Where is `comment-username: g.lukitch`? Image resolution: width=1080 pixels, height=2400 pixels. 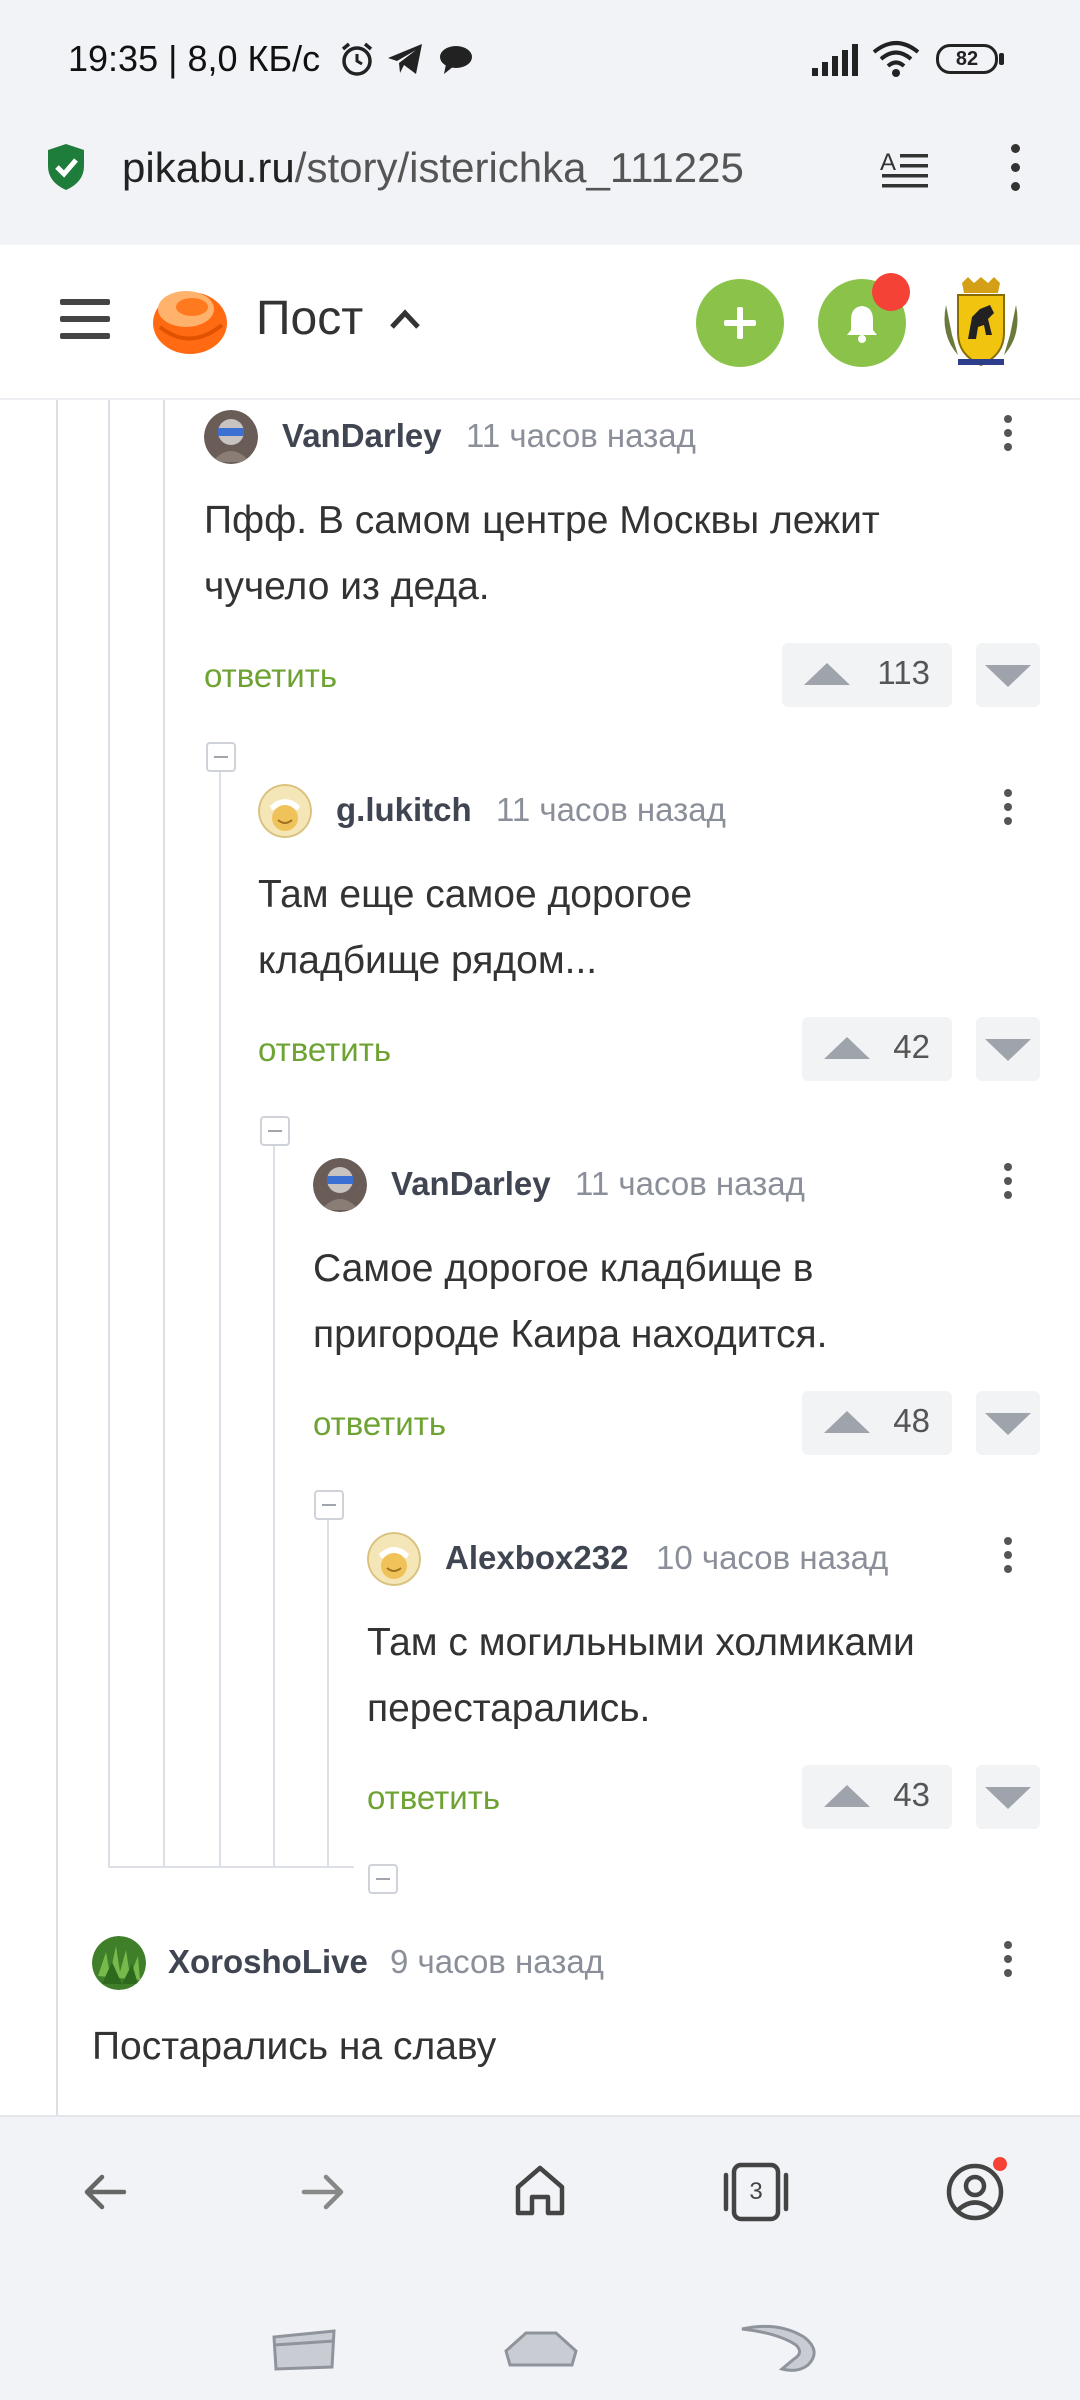
comment-username: g.lukitch is located at coordinates (404, 810).